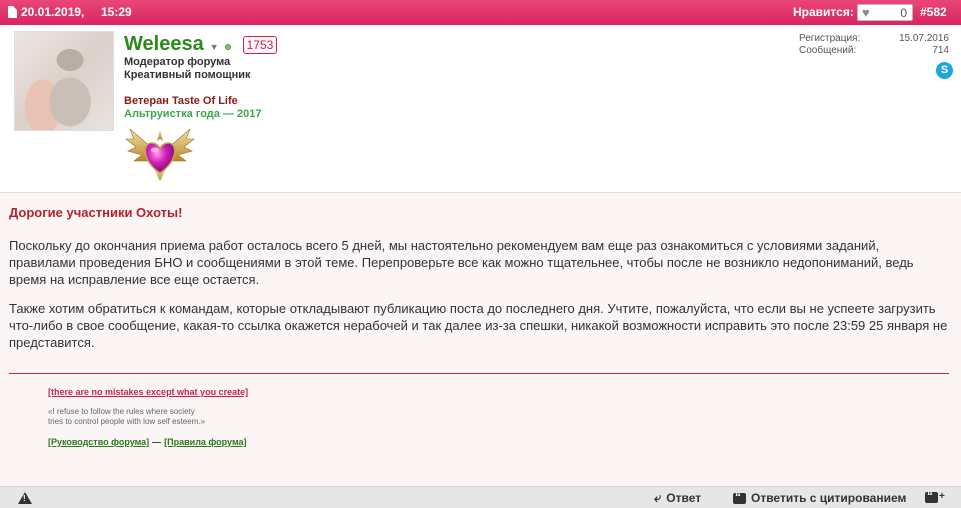  What do you see at coordinates (181, 101) in the screenshot?
I see `user-title-veteran: Ветеран Taste Of Life` at bounding box center [181, 101].